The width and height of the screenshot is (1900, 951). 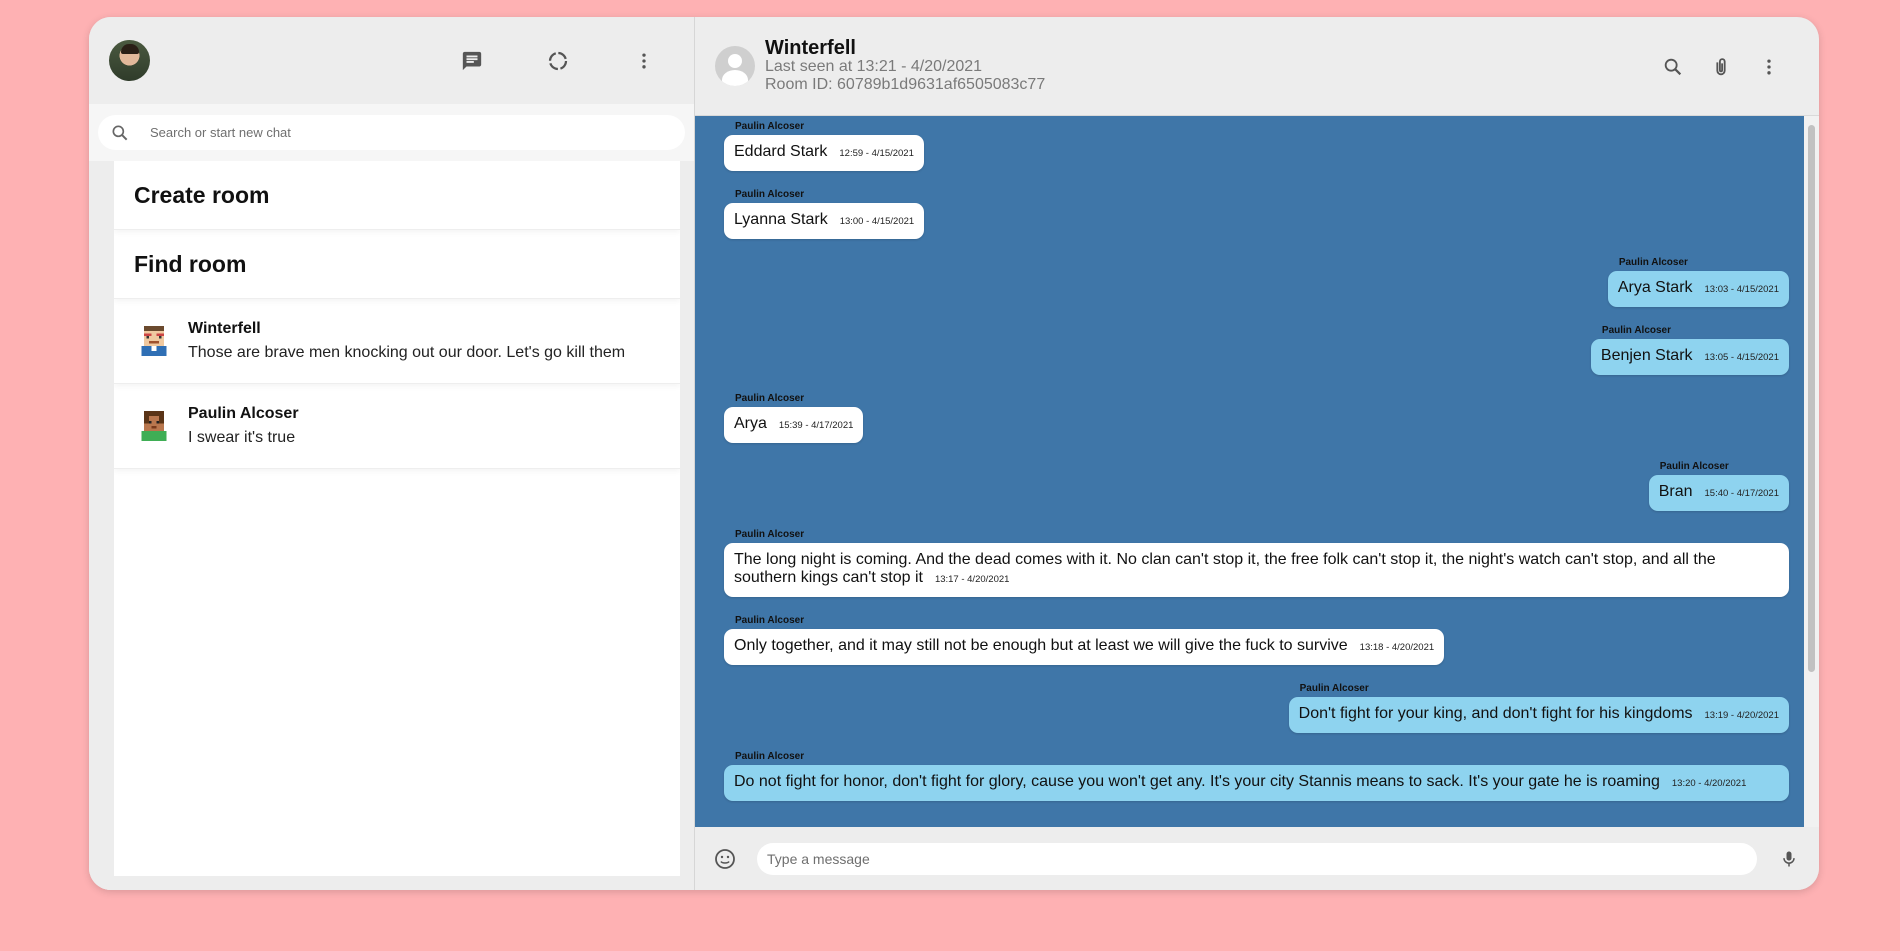 I want to click on message-time: 12:59 - 4/15/2021, so click(x=876, y=153).